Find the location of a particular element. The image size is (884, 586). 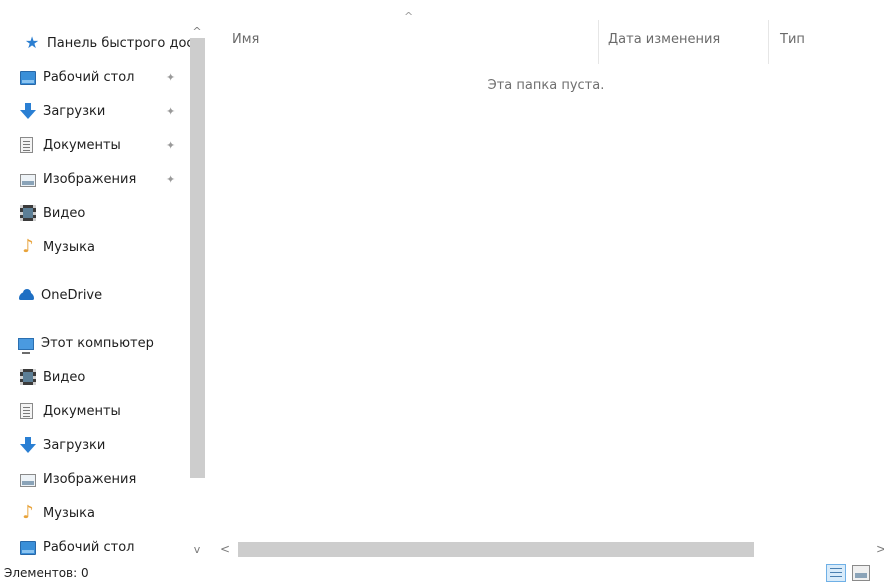

sidebar-item-this-pc-pictures: Изображения is located at coordinates (68, 479).